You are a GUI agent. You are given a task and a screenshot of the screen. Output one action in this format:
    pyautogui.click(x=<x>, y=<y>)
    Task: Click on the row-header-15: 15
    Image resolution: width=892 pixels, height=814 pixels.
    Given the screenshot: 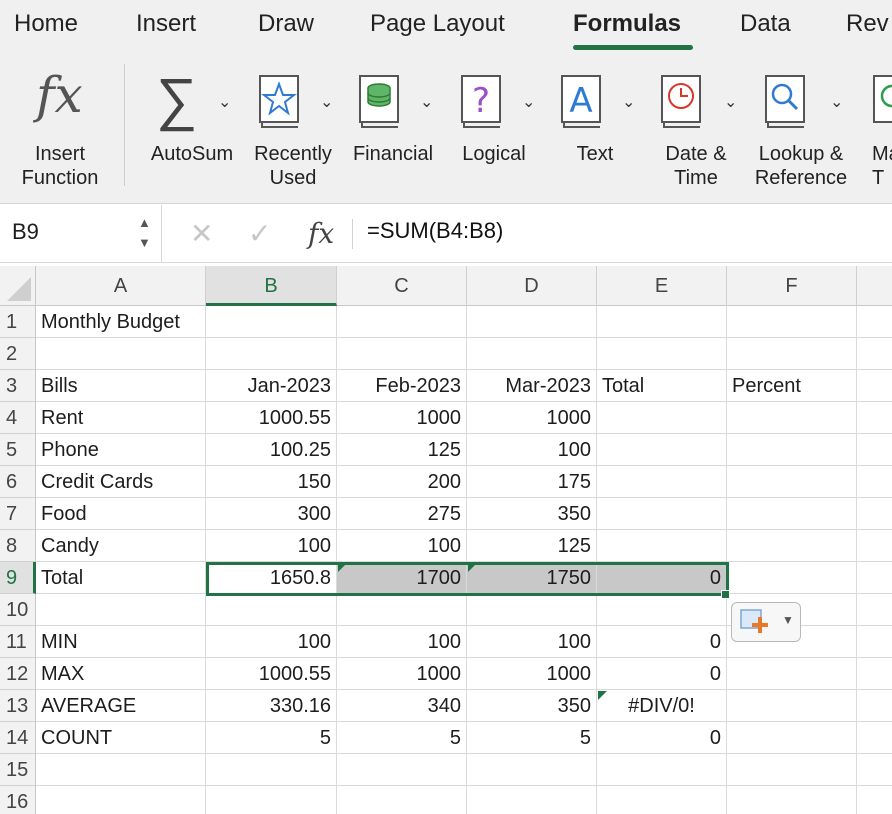 What is the action you would take?
    pyautogui.click(x=18, y=770)
    